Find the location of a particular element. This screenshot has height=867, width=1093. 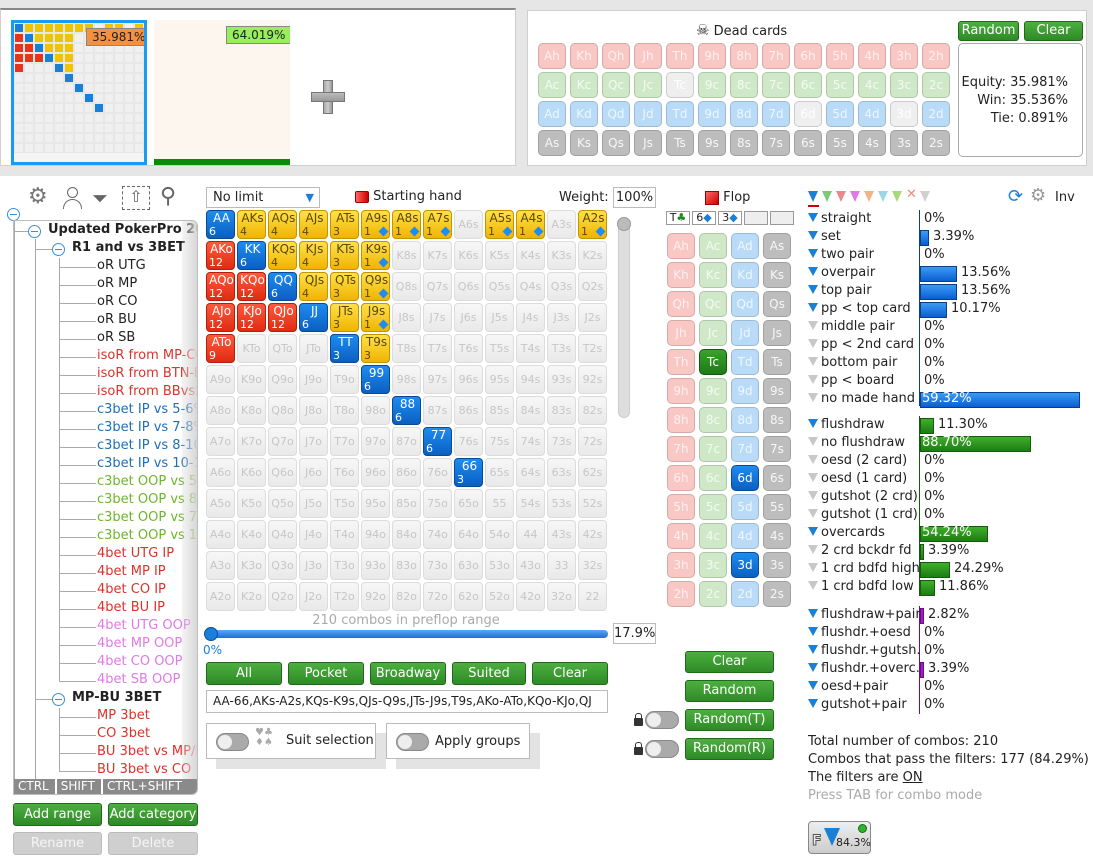

hand-cell-98s: 98s is located at coordinates (406, 379).